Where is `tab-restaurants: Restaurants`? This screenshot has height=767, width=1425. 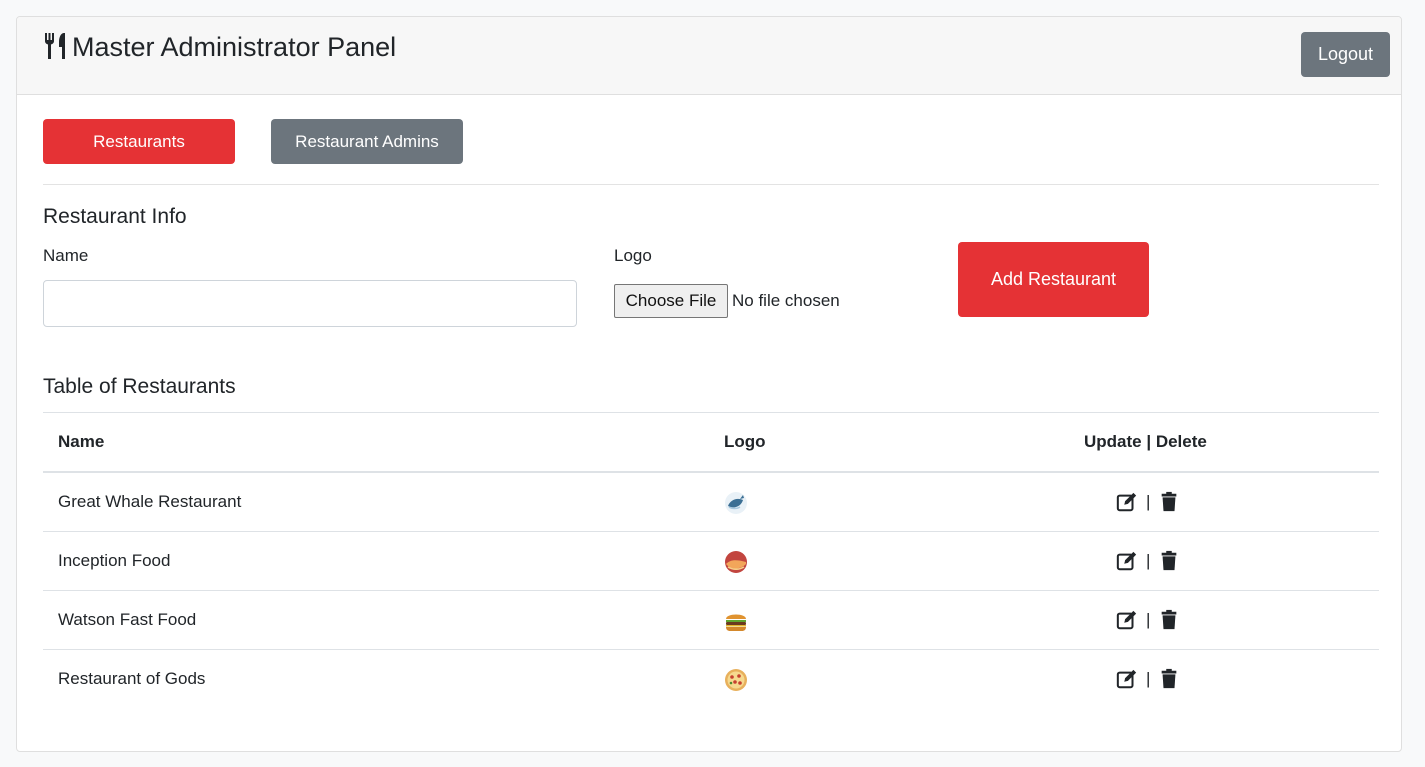
tab-restaurants: Restaurants is located at coordinates (139, 141).